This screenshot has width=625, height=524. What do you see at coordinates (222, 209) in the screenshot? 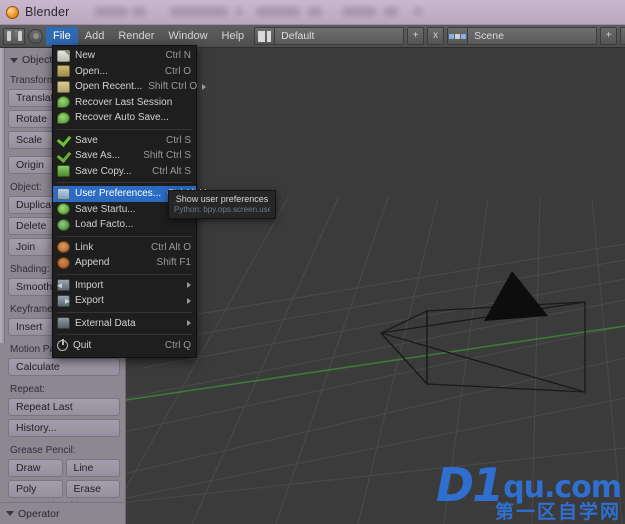
I see `tooltip-python-command: Python: bpy.ops.screen.userpref_show()` at bounding box center [222, 209].